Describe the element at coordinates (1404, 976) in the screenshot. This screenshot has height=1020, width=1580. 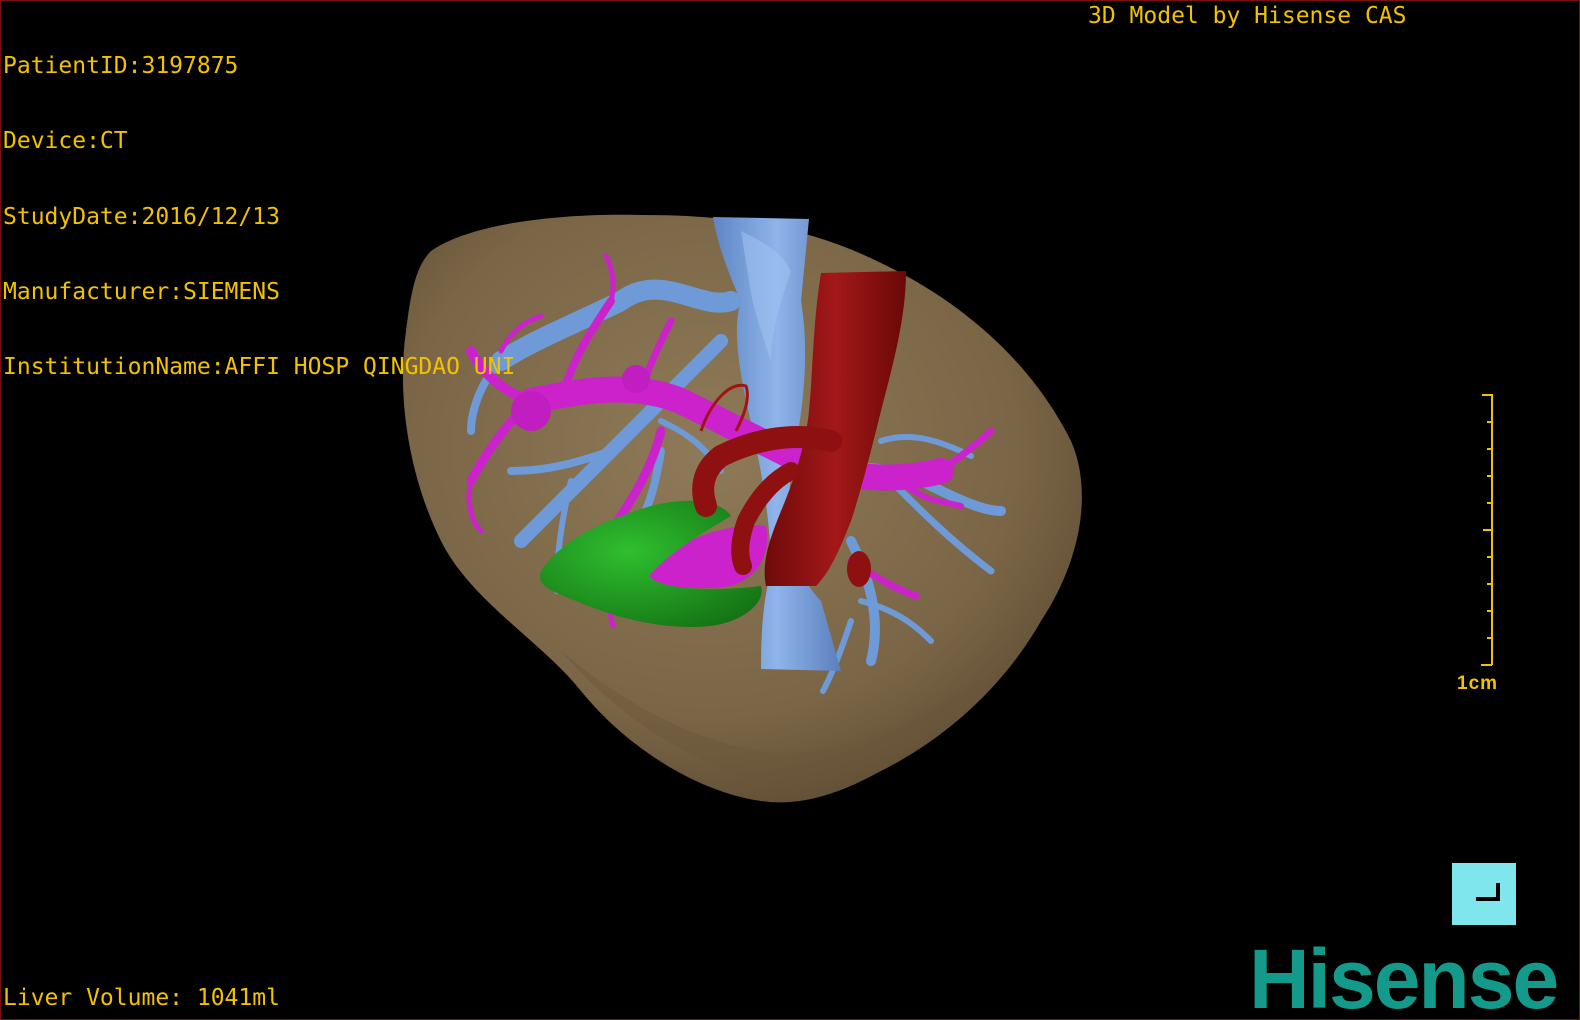
I see `hisense-logo: Hisense` at that location.